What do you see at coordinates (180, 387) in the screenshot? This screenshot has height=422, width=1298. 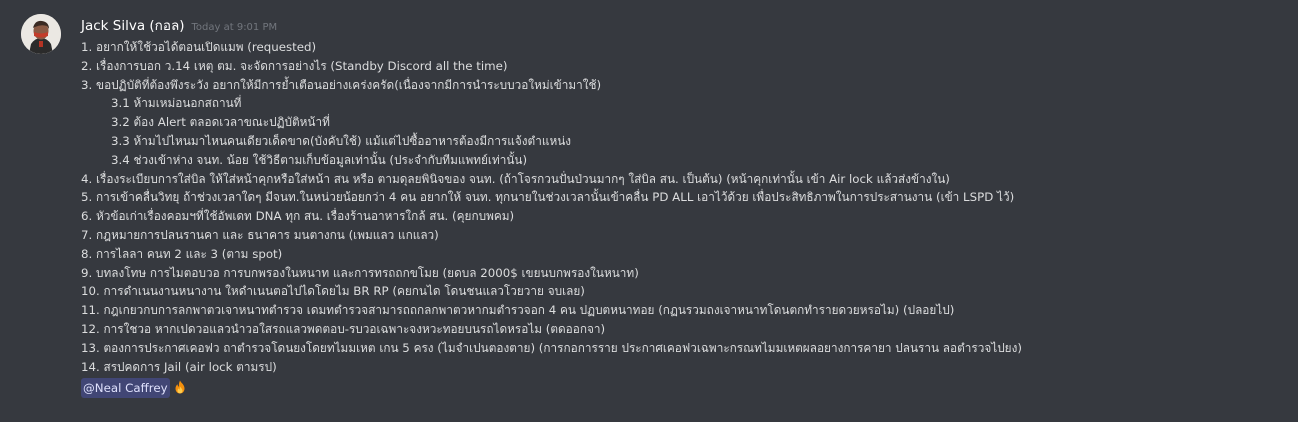 I see `fire-emoji-icon` at bounding box center [180, 387].